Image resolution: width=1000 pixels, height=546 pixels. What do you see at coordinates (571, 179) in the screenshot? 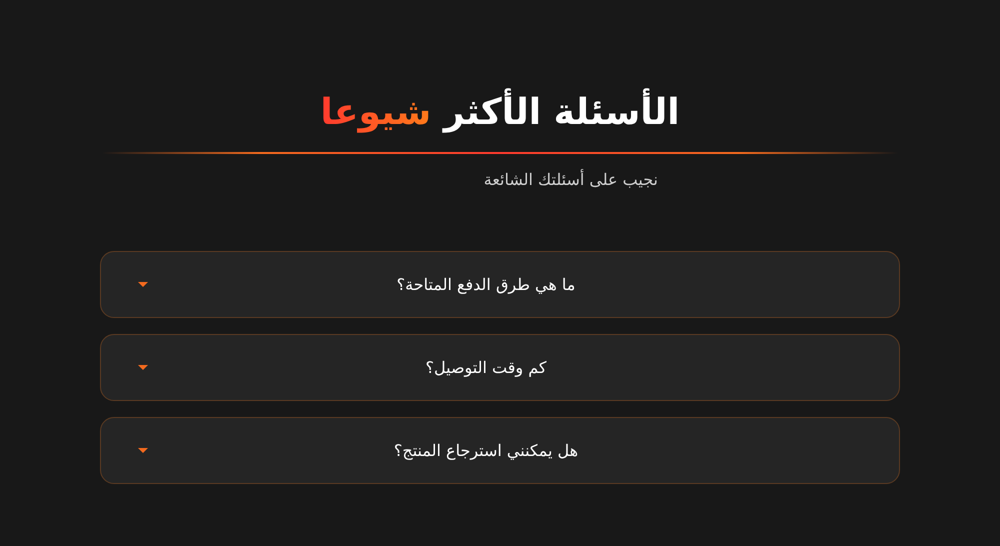
I see `section-subtitle: نجيب على أسئلتك الشائعة` at bounding box center [571, 179].